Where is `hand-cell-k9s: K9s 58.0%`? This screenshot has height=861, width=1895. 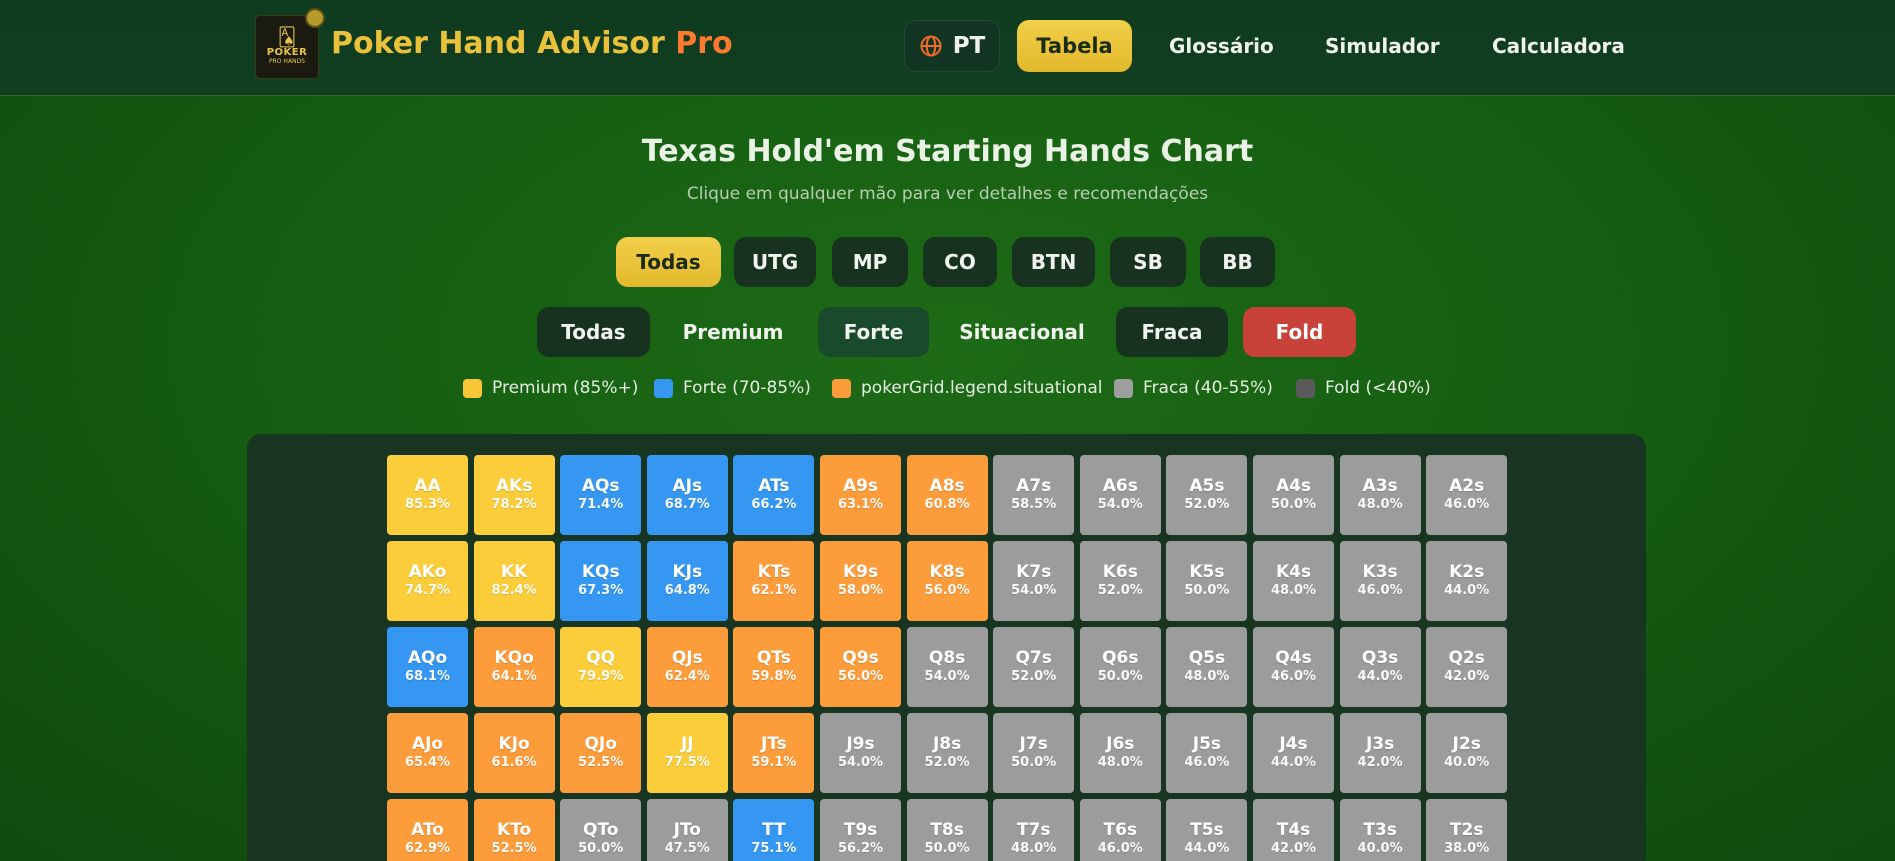 hand-cell-k9s: K9s 58.0% is located at coordinates (860, 581).